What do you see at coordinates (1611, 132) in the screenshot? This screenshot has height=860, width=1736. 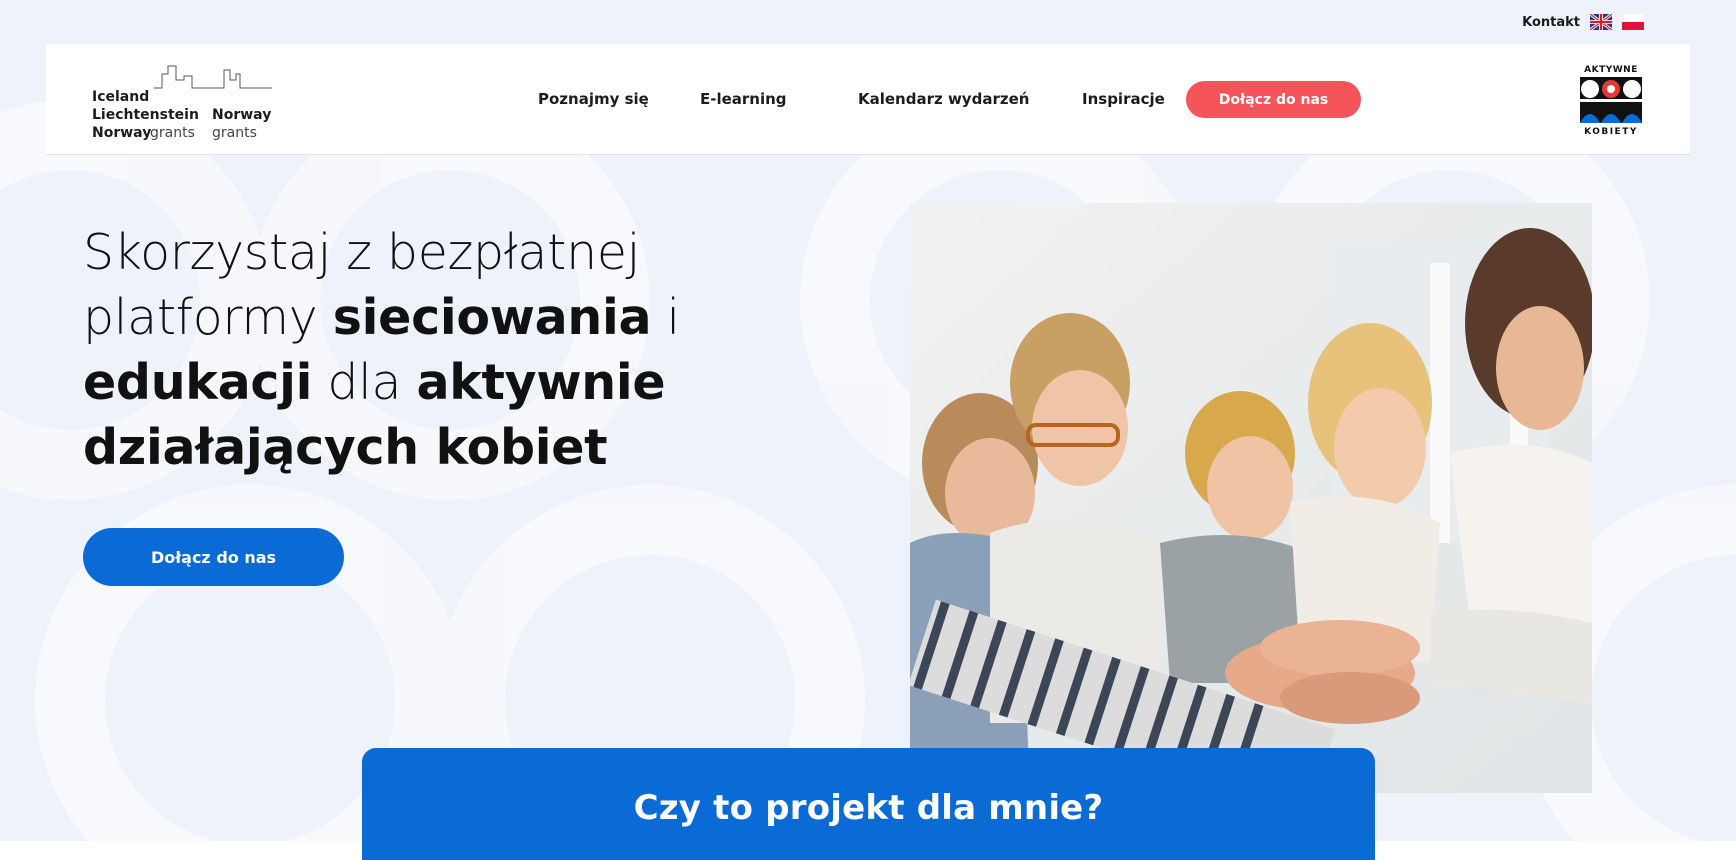 I see `brand-logo-text: KOBIETY` at bounding box center [1611, 132].